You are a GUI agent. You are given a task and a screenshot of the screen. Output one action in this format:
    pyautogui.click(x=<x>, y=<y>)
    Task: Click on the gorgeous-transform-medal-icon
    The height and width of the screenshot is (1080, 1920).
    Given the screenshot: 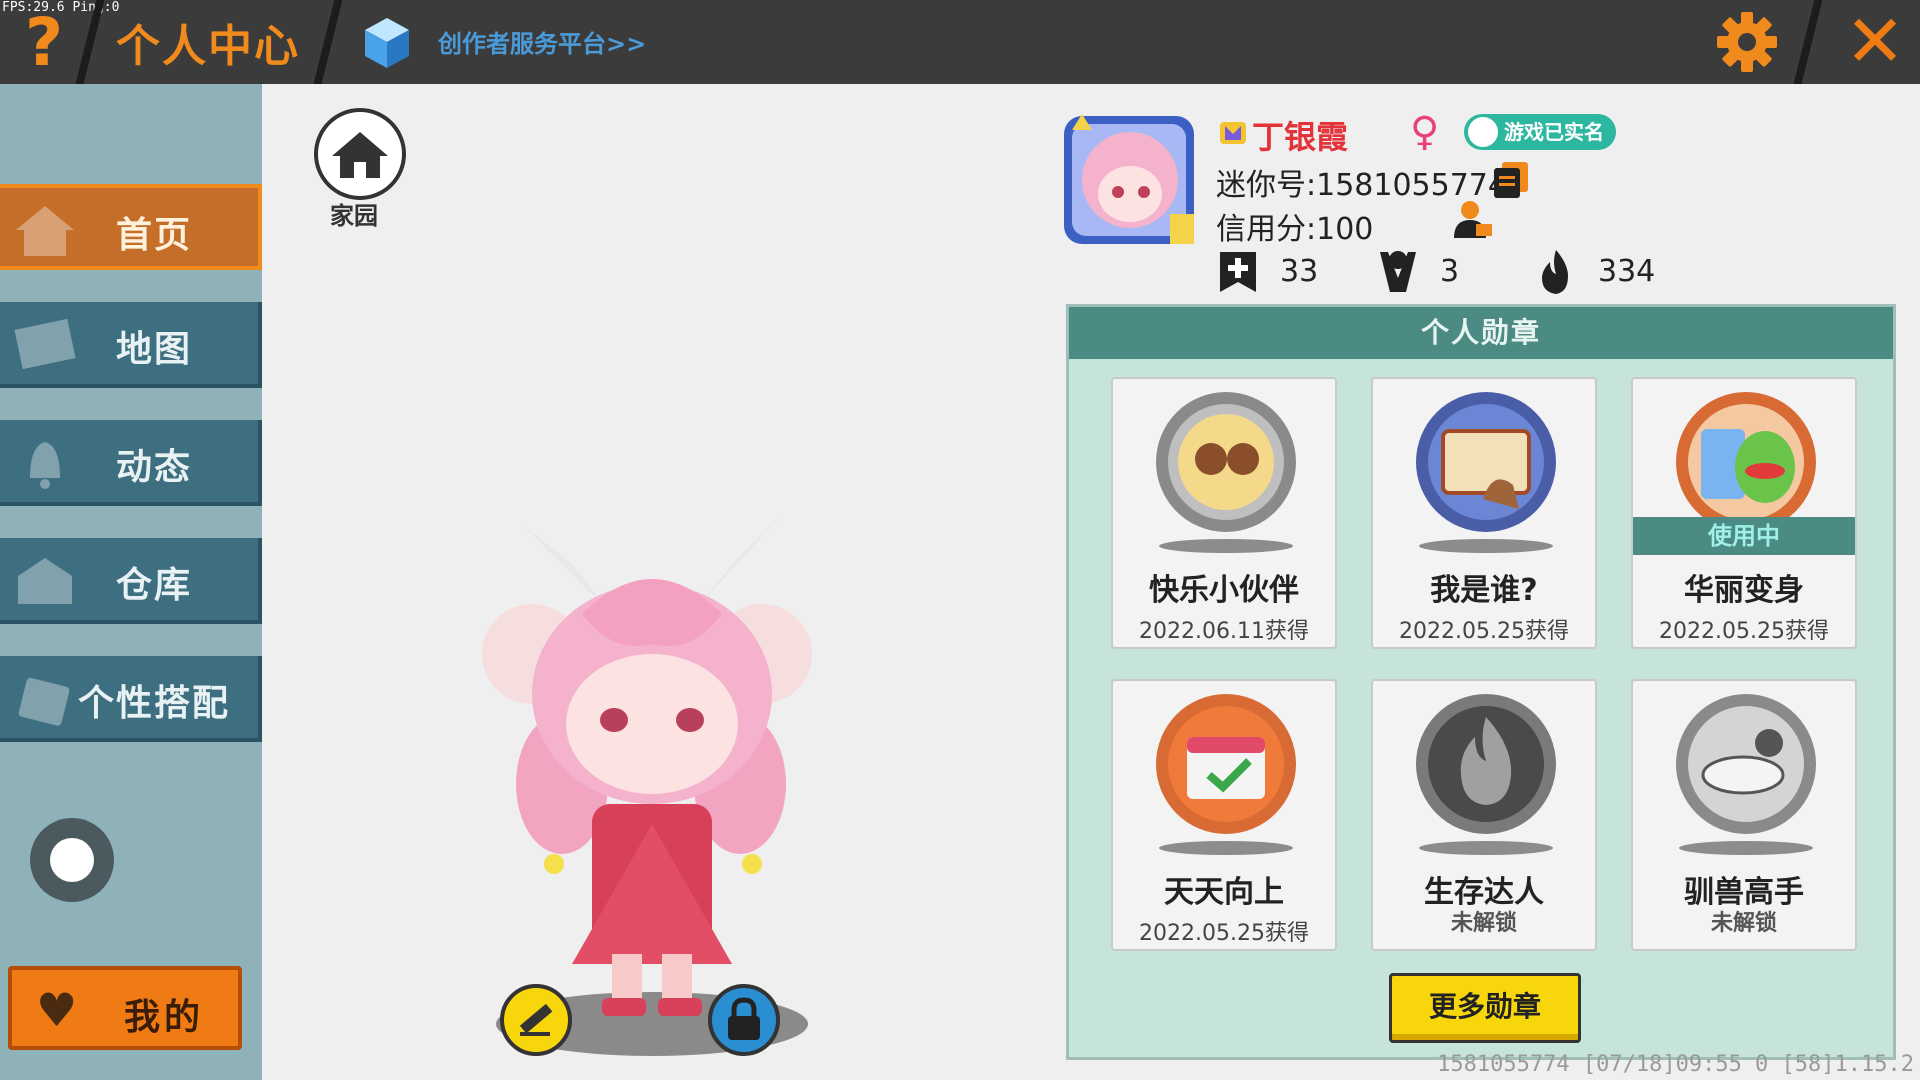 What is the action you would take?
    pyautogui.click(x=1746, y=462)
    